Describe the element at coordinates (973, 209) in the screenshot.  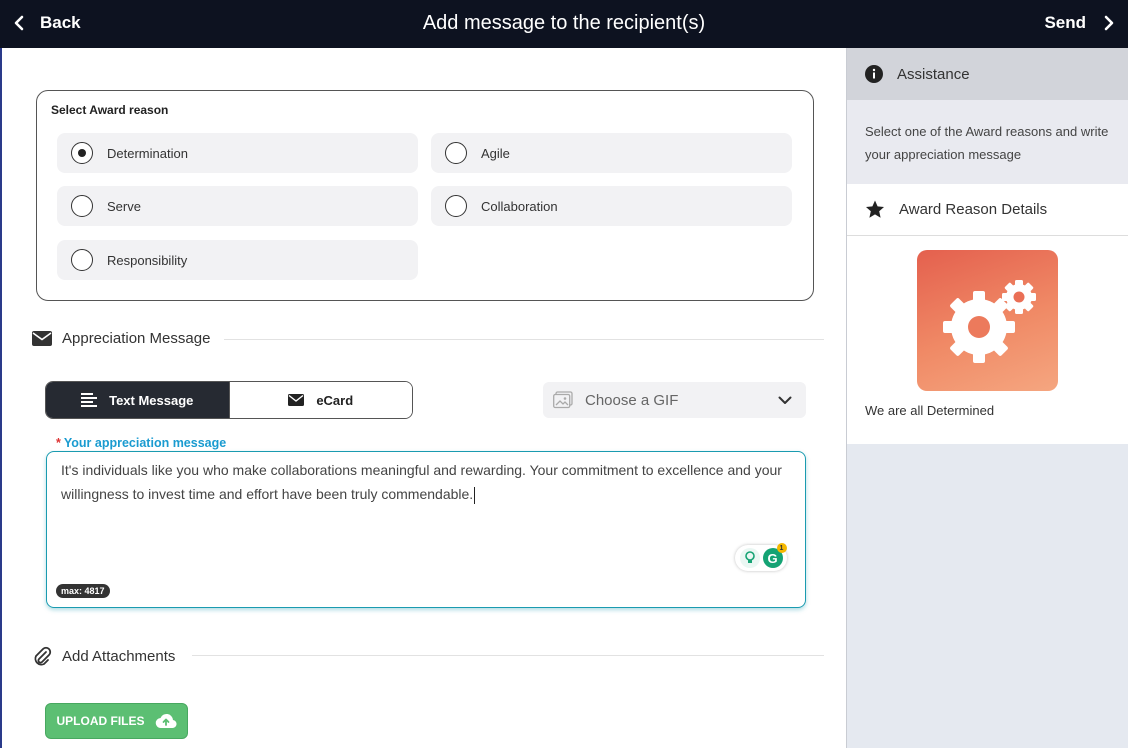
I see `award-details-title: Award Reason Details` at that location.